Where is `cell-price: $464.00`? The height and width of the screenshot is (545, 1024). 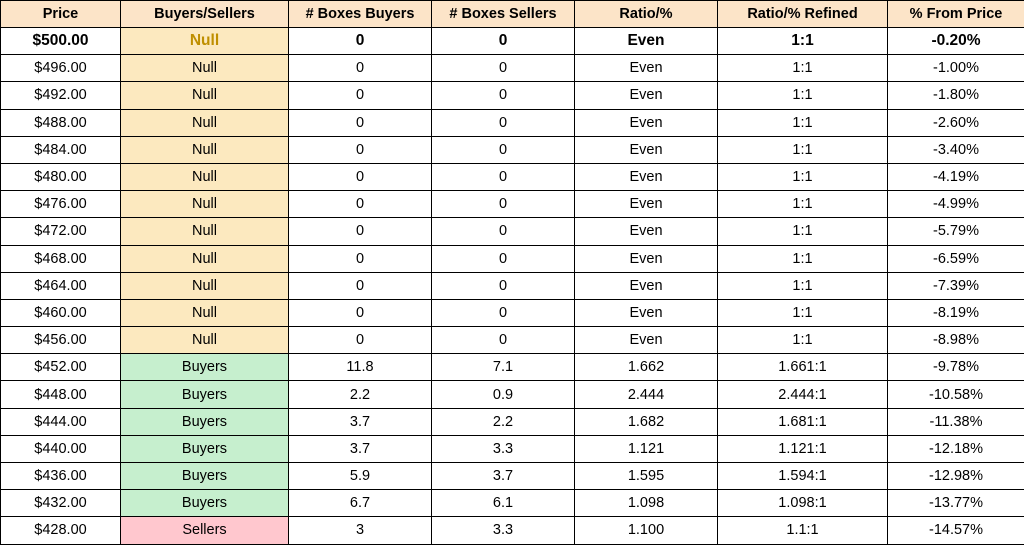 cell-price: $464.00 is located at coordinates (61, 285).